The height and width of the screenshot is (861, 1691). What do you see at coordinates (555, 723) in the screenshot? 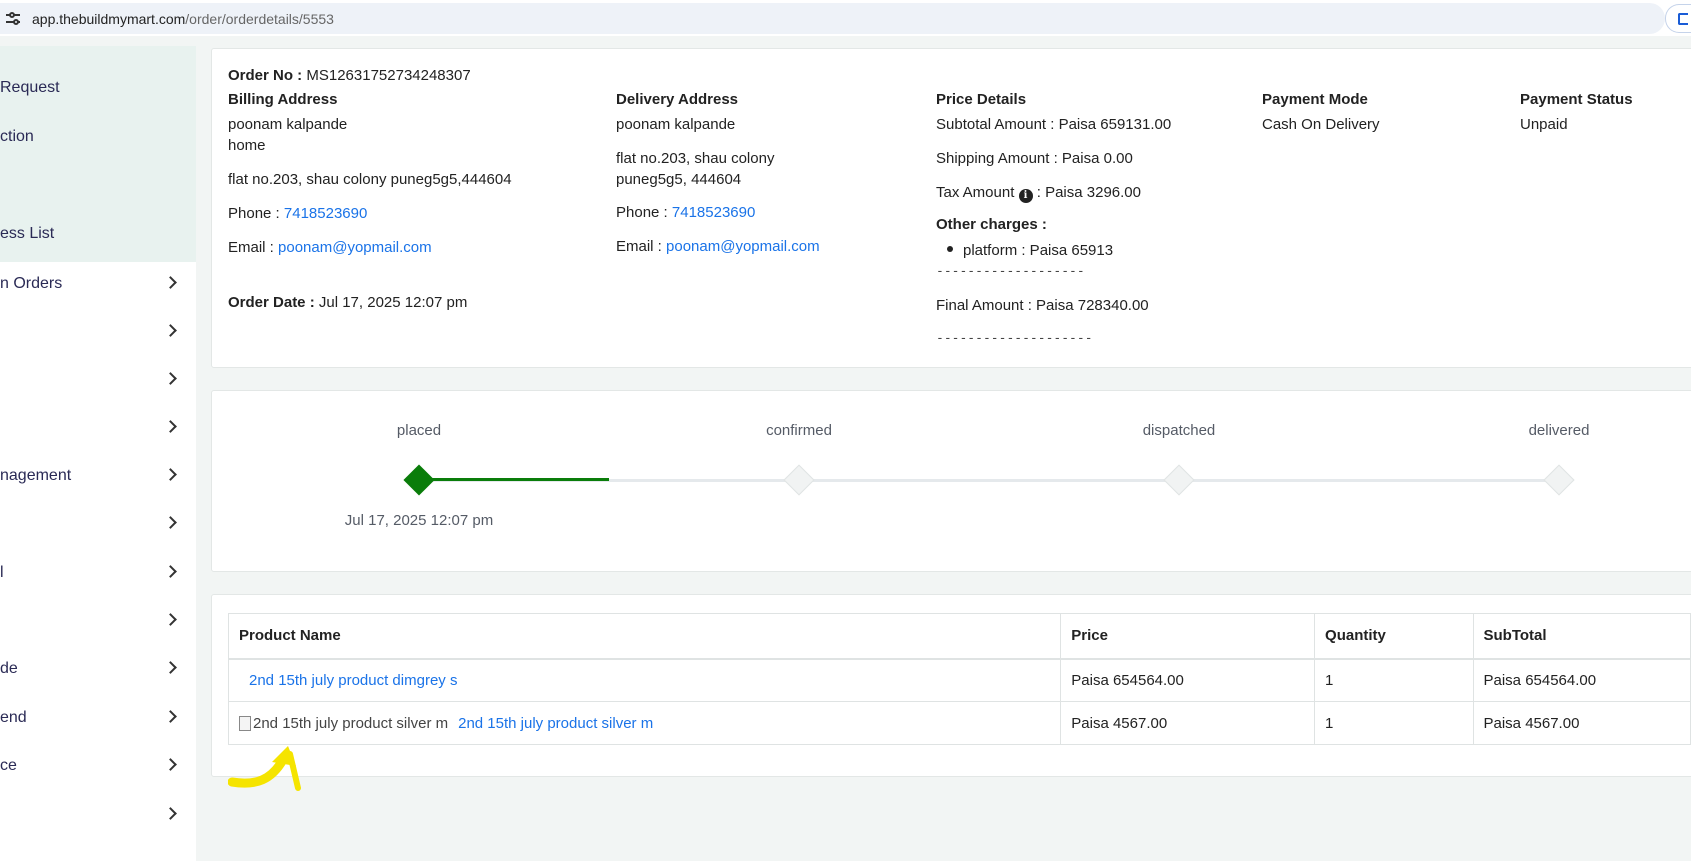
I see `product-link: 2nd 15th july product silver m` at bounding box center [555, 723].